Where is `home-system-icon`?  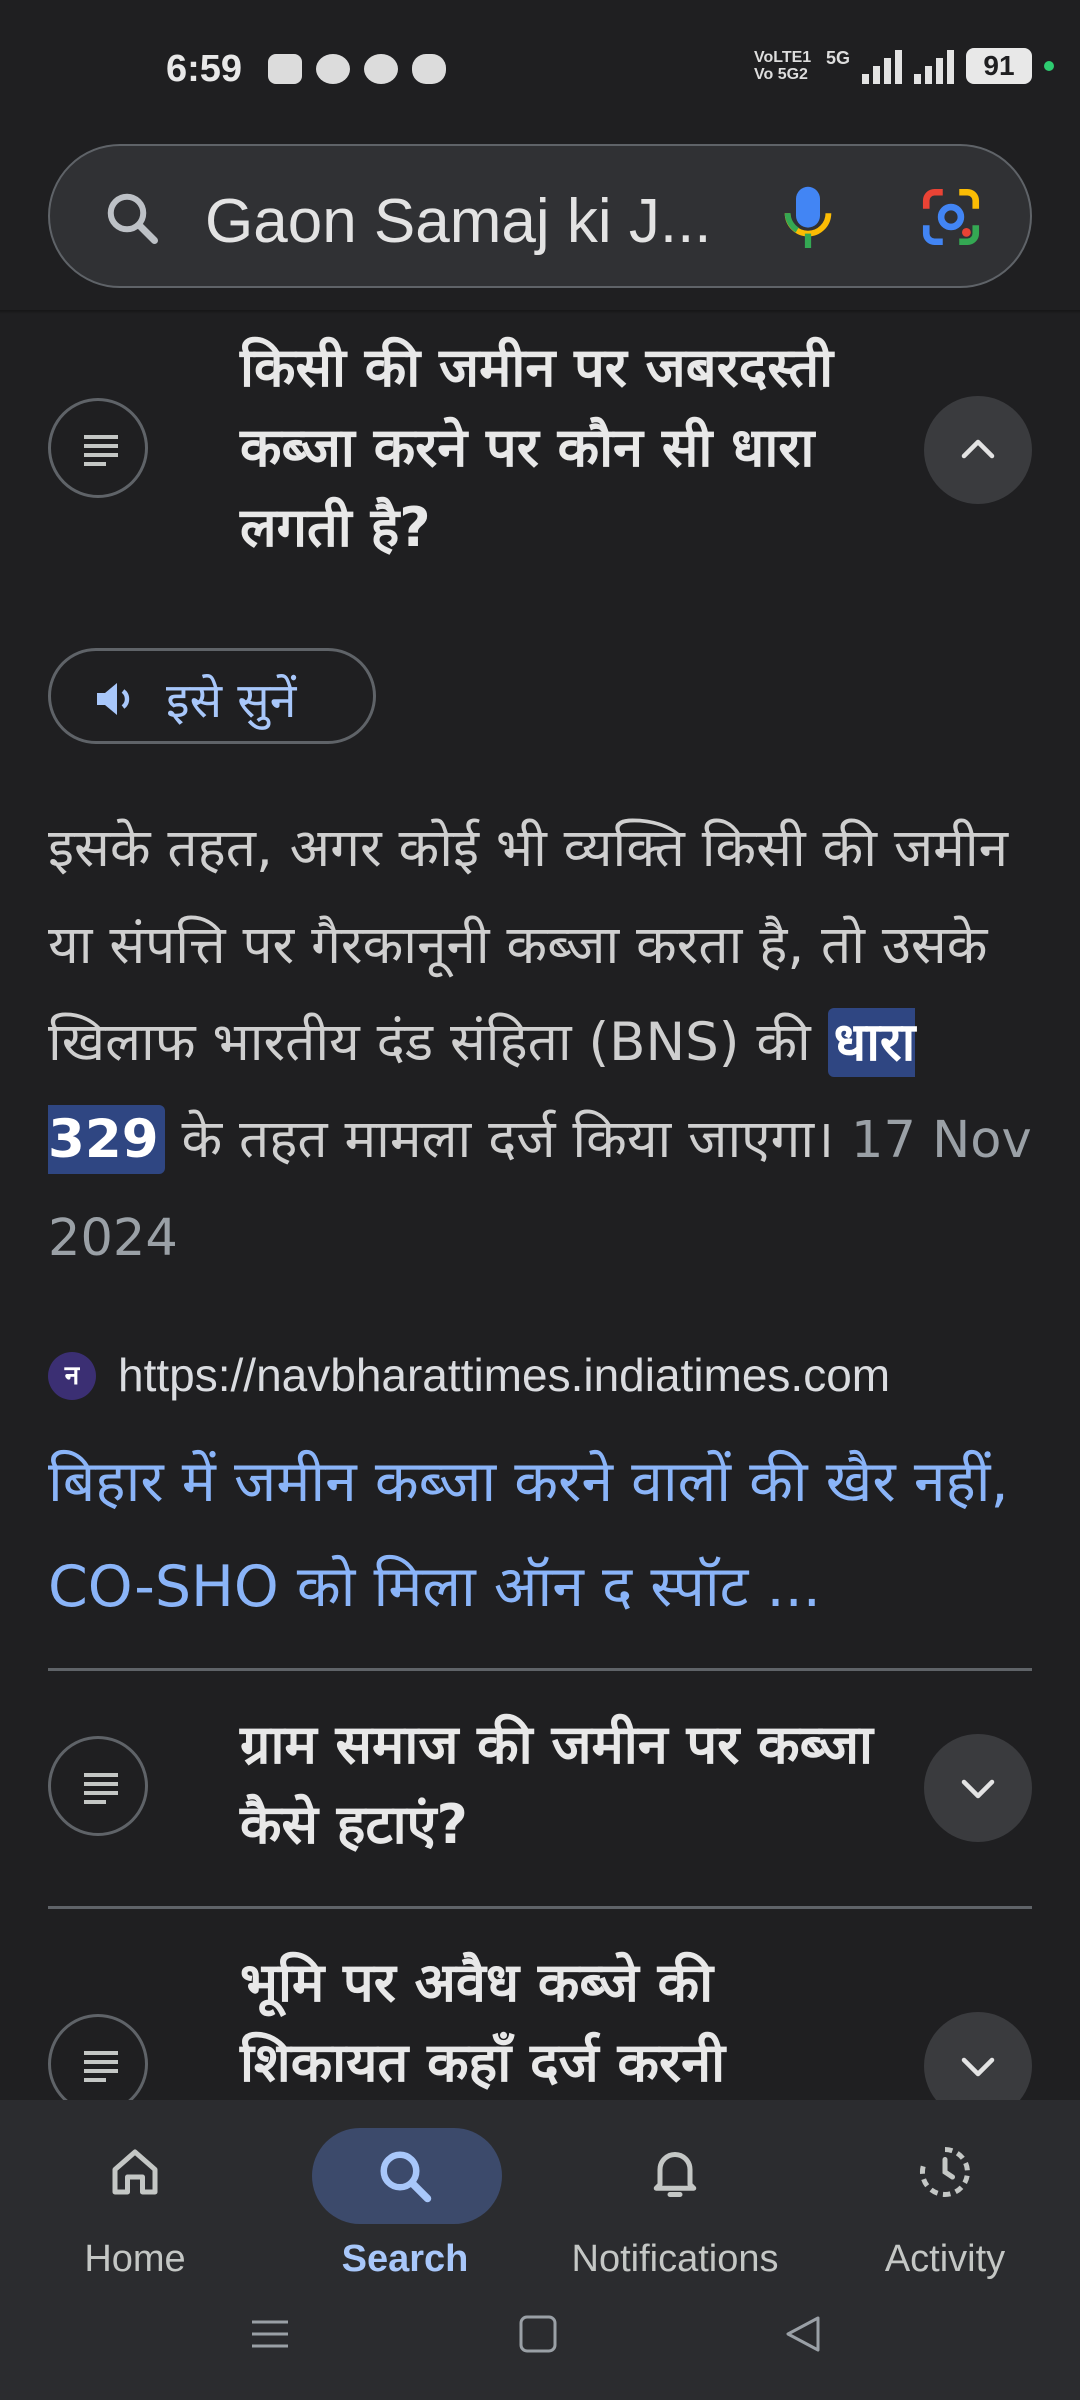 home-system-icon is located at coordinates (538, 2334).